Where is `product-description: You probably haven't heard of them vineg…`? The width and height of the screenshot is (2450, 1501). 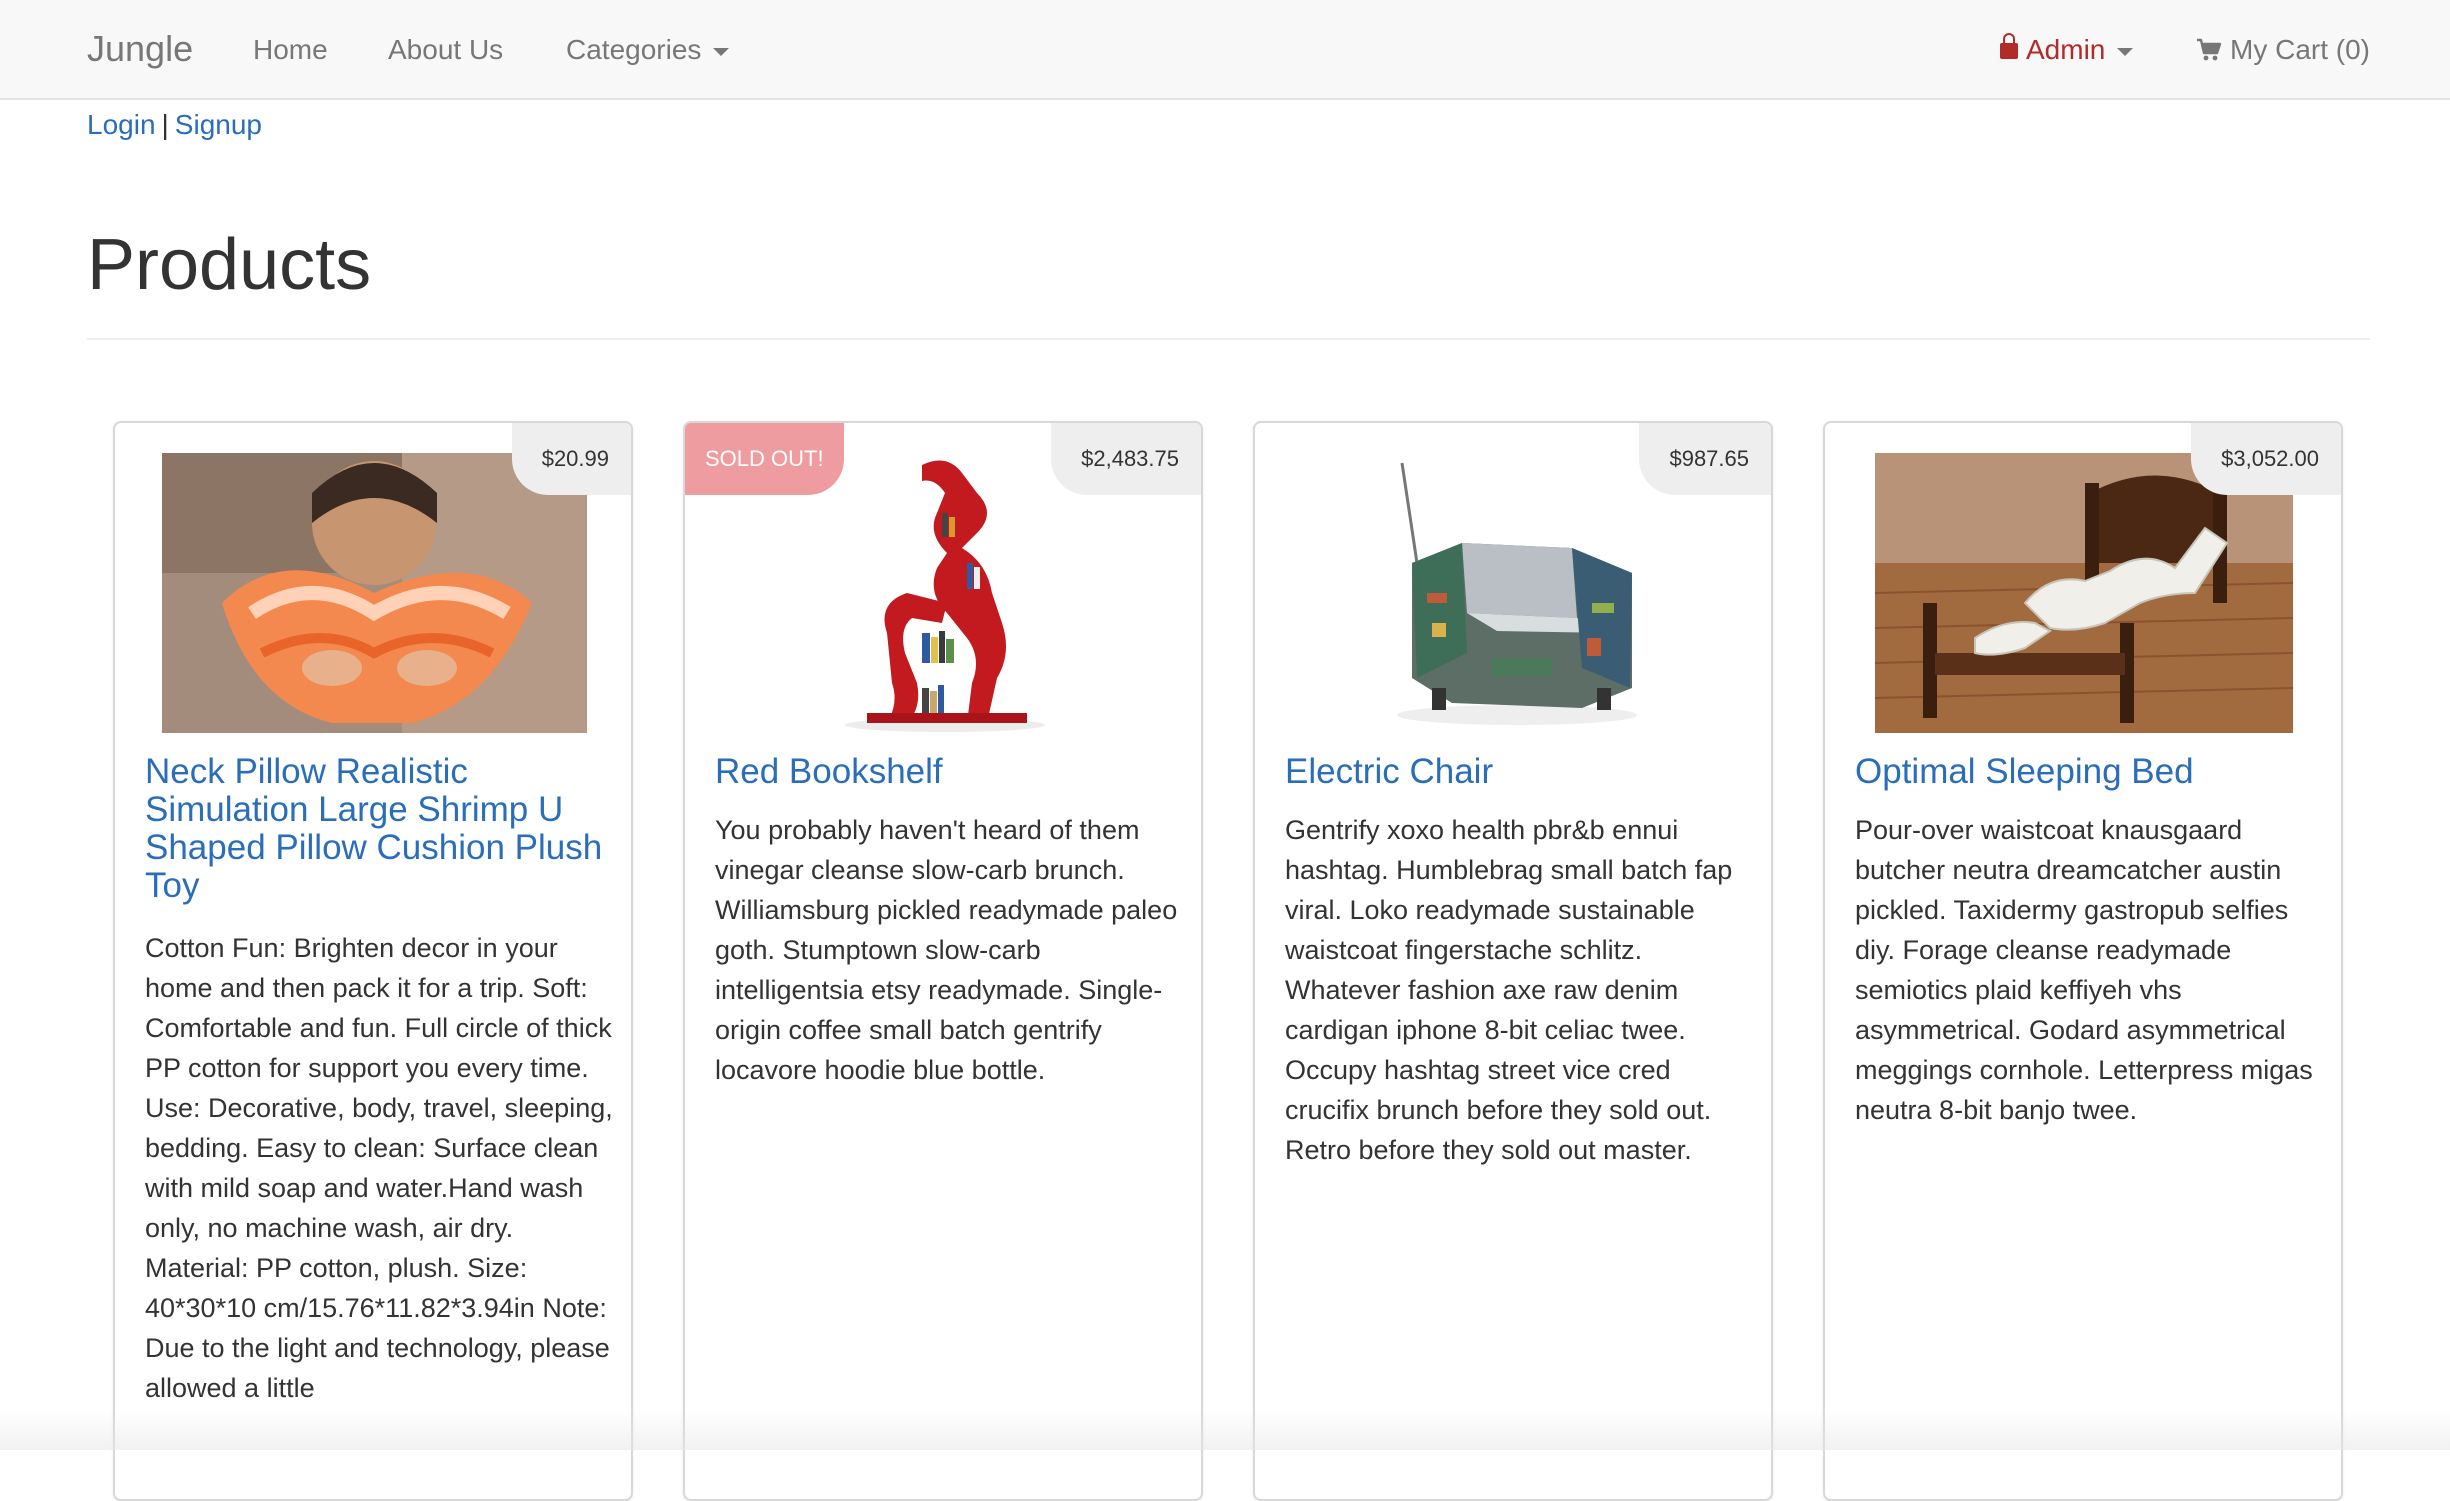 product-description: You probably haven't heard of them vineg… is located at coordinates (946, 950).